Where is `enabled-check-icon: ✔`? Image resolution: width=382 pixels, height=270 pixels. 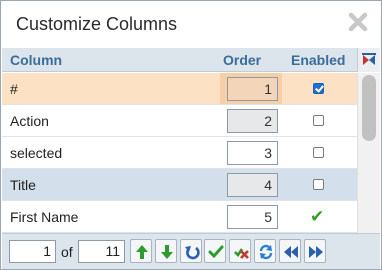 enabled-check-icon: ✔ is located at coordinates (317, 217).